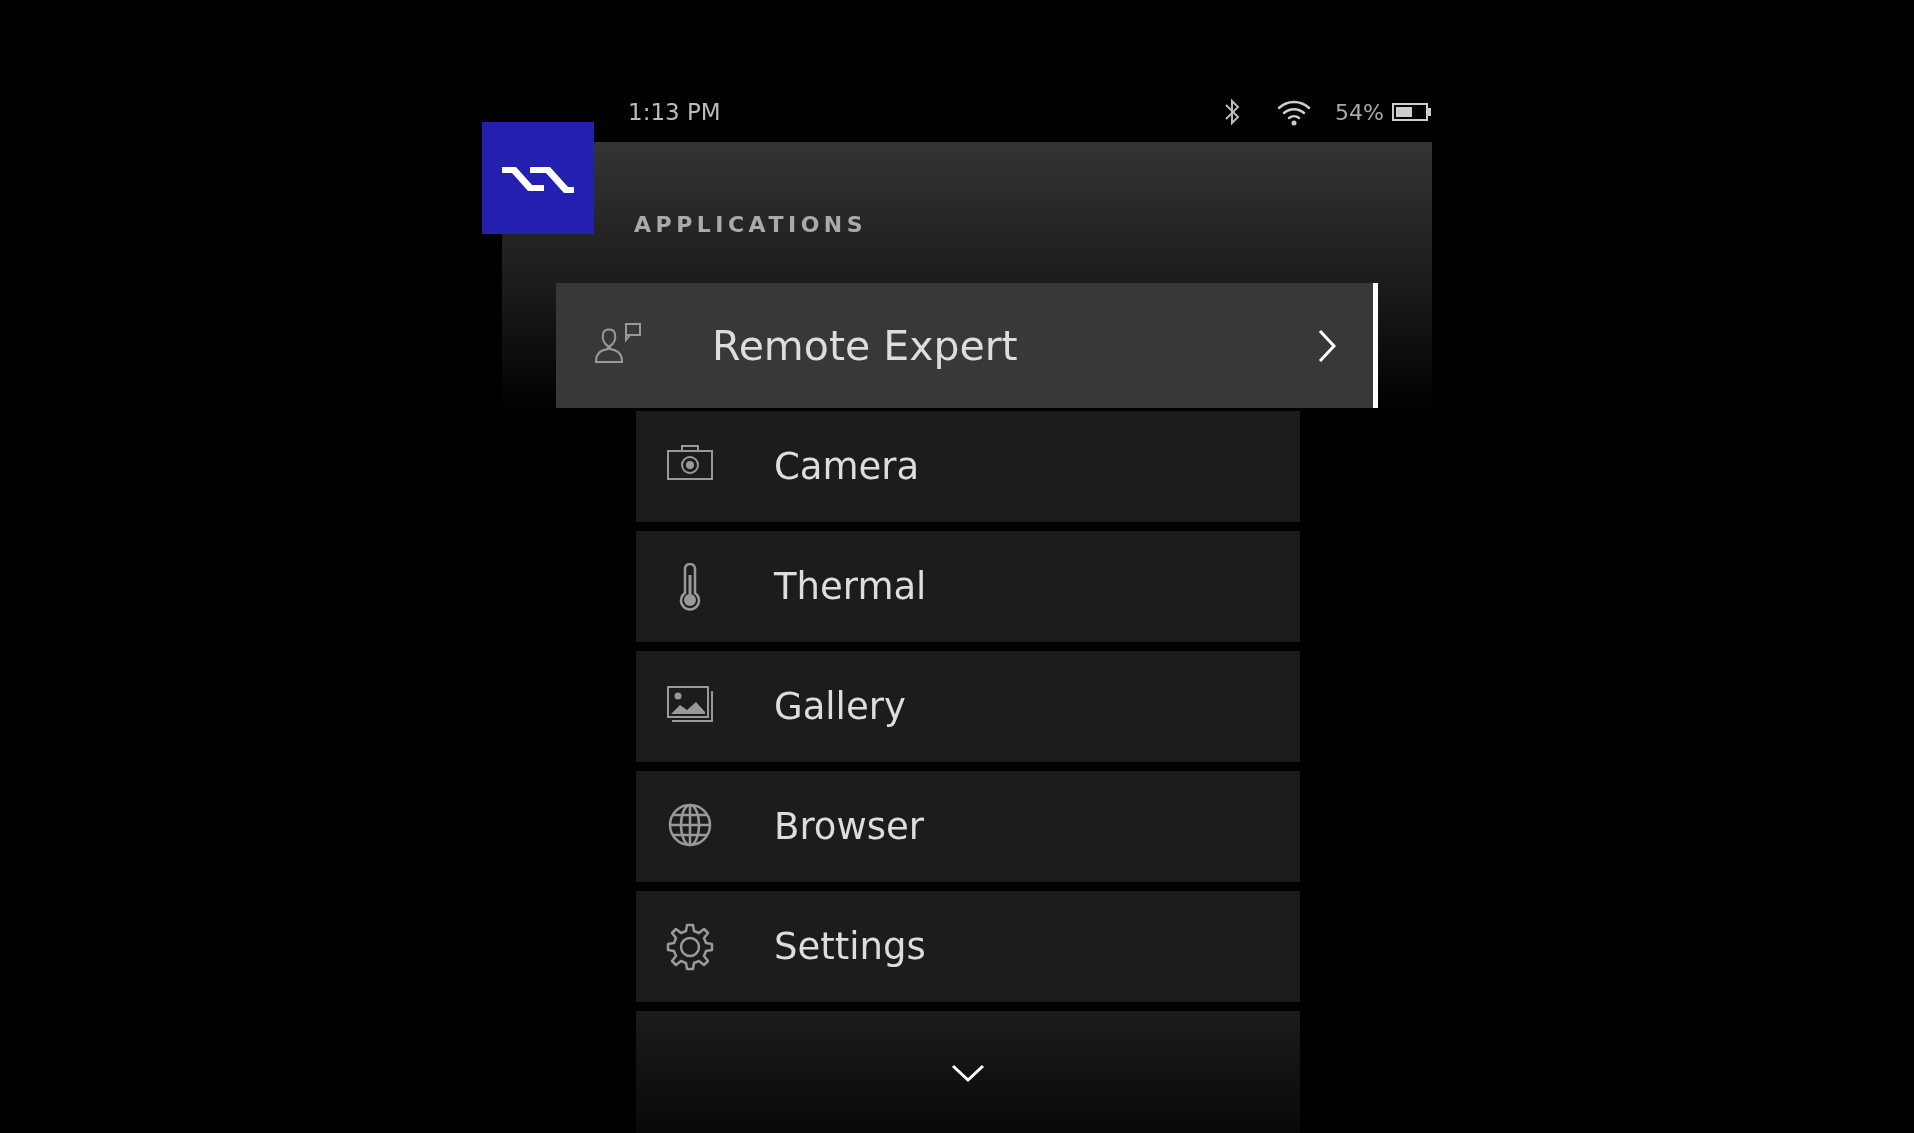 The width and height of the screenshot is (1914, 1133). I want to click on app-menu-item: Browser, so click(968, 826).